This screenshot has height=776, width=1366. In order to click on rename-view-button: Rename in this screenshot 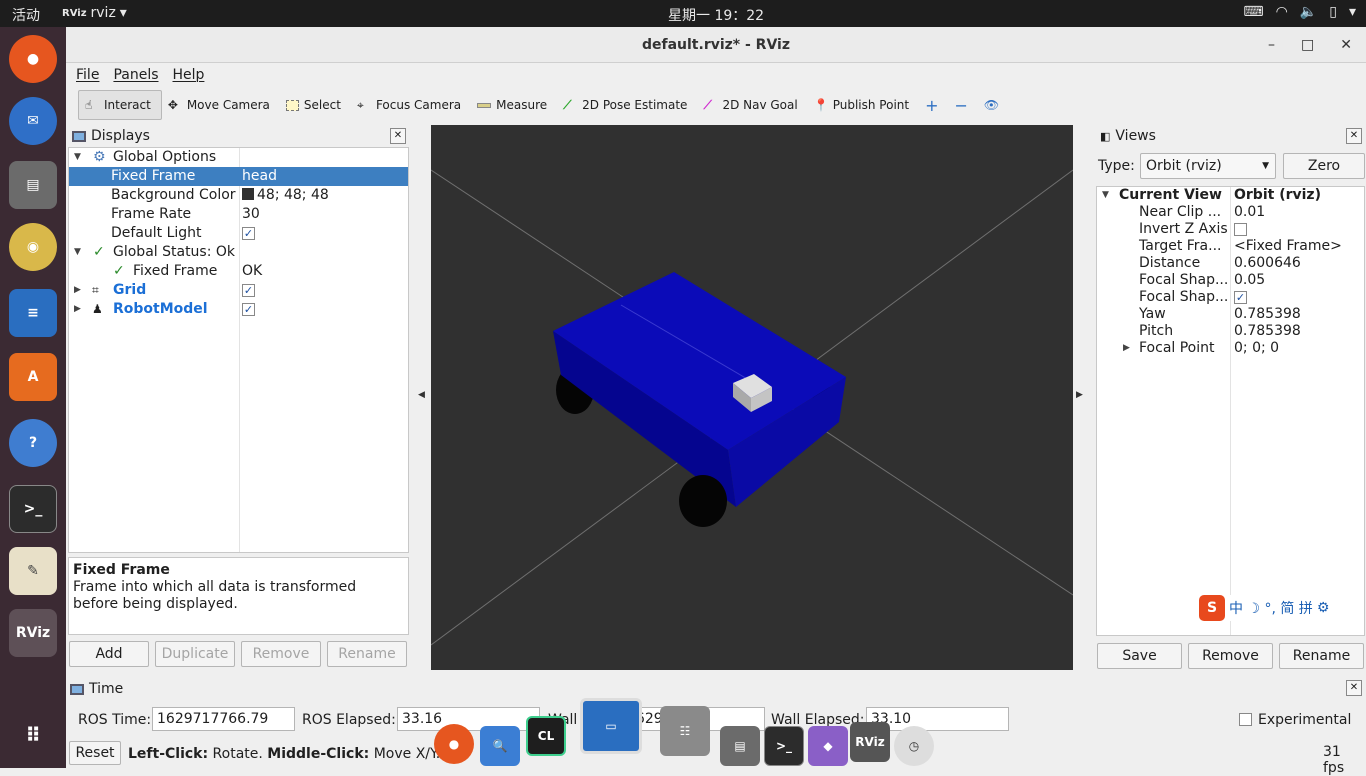, I will do `click(1321, 656)`.